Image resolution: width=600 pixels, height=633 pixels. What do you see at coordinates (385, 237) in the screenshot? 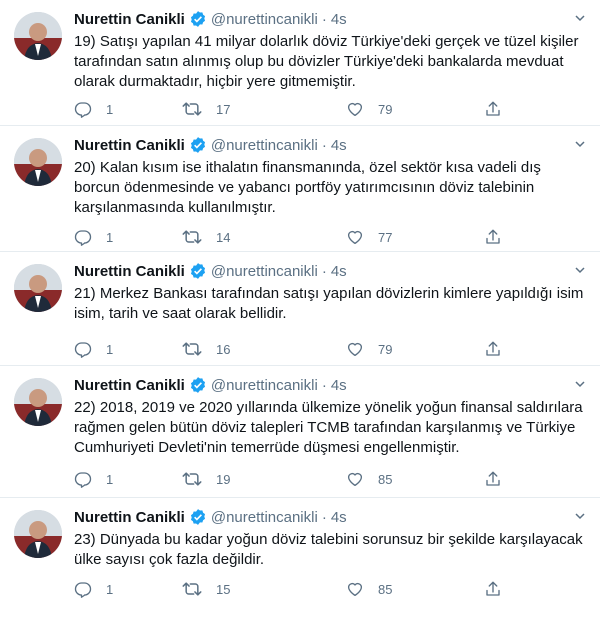
I see `like-count: 77` at bounding box center [385, 237].